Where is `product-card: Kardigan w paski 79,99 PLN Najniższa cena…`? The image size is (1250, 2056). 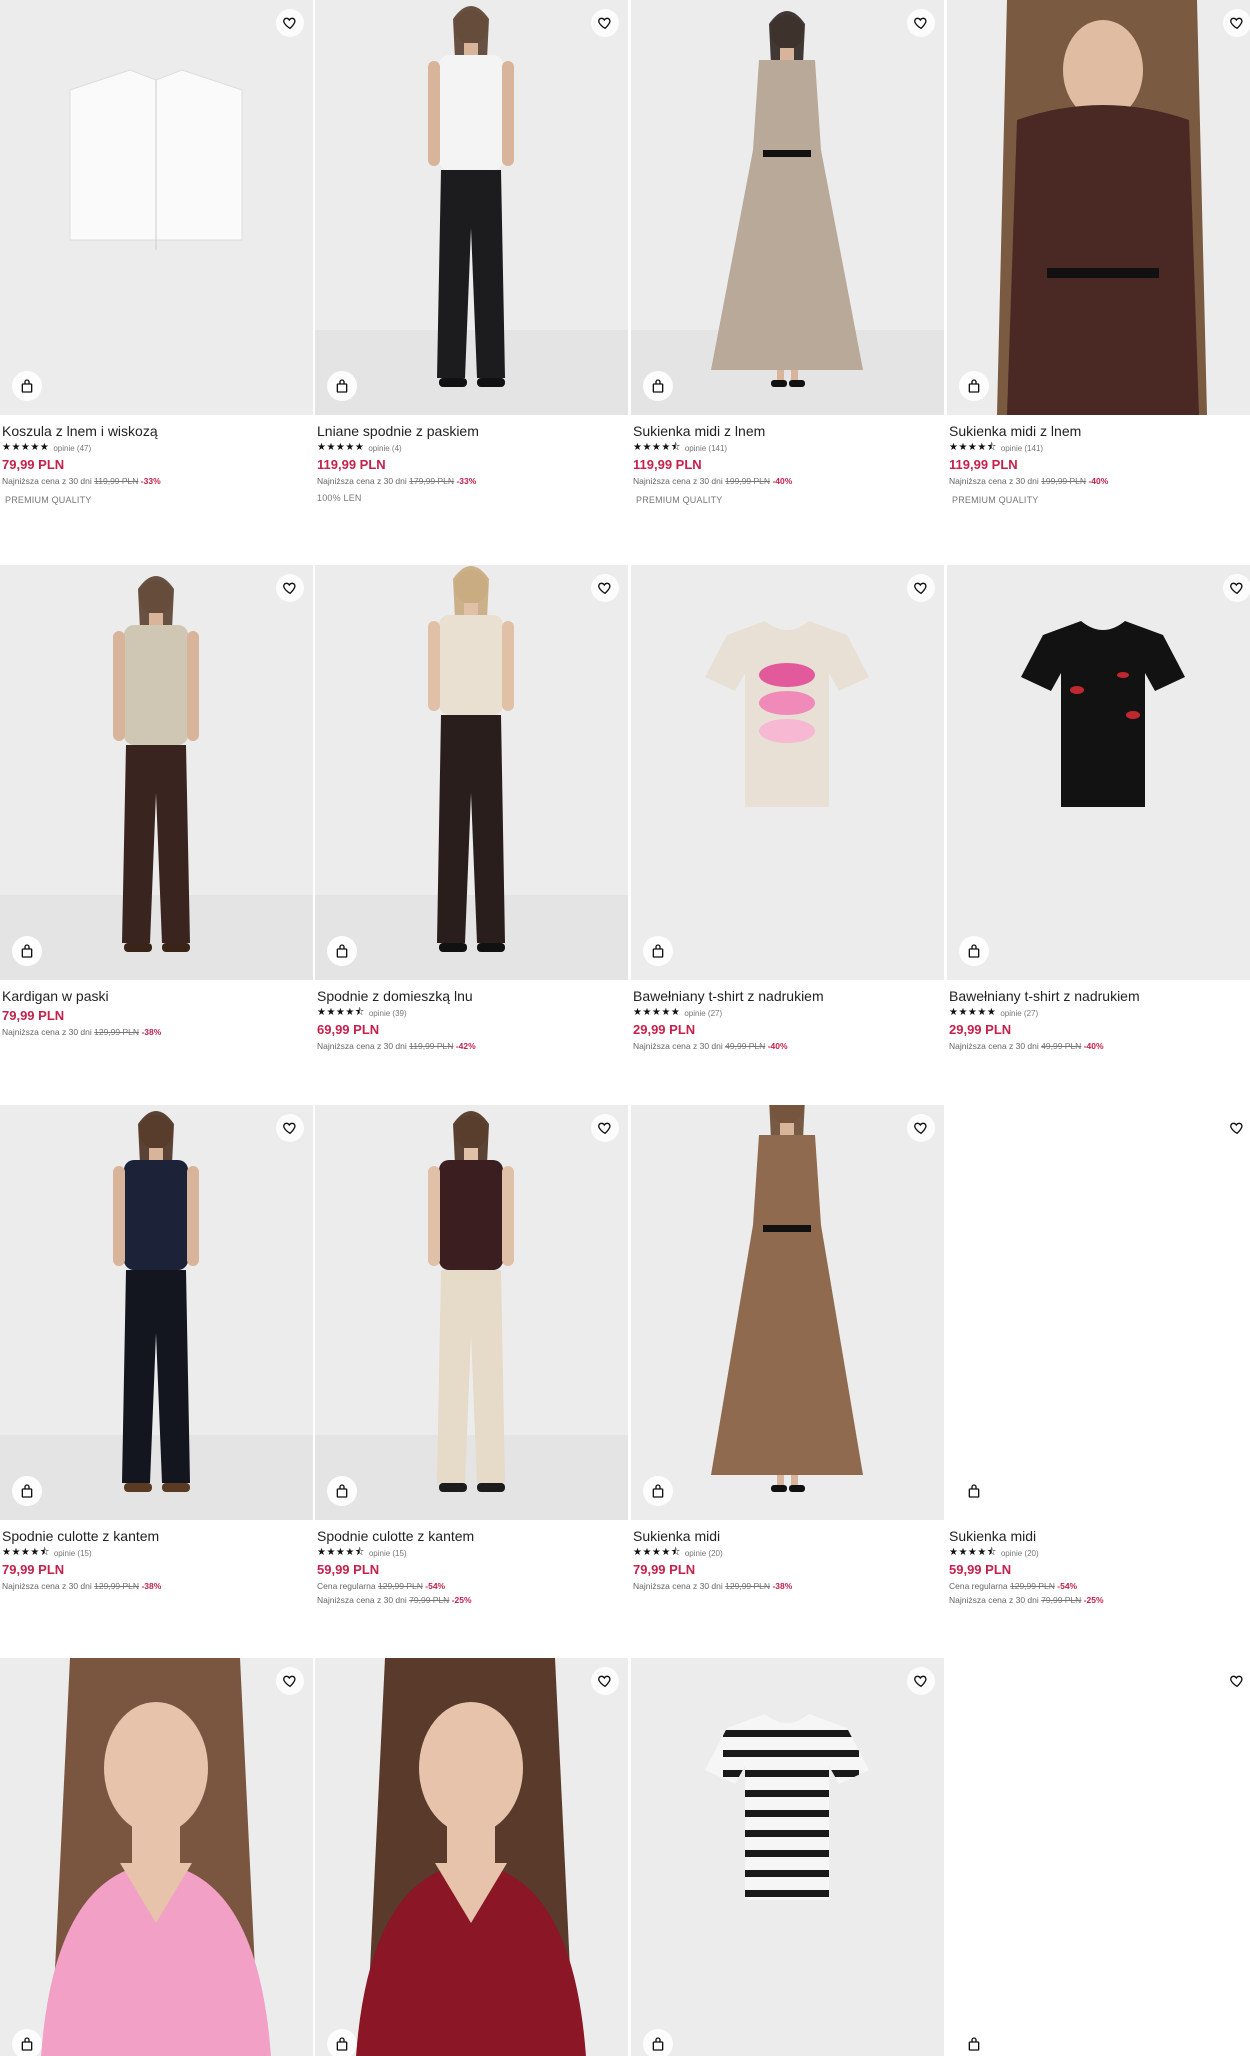
product-card: Kardigan w paski 79,99 PLN Najniższa cena… is located at coordinates (156, 801).